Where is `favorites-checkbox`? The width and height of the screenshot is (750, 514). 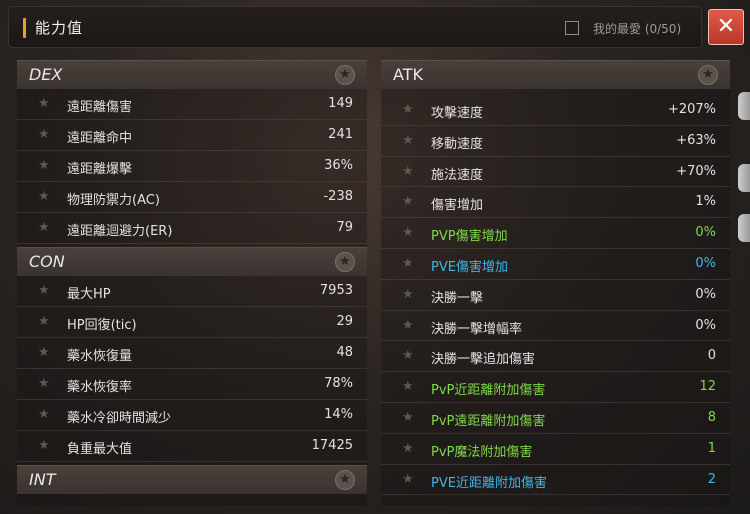
favorites-checkbox is located at coordinates (572, 28).